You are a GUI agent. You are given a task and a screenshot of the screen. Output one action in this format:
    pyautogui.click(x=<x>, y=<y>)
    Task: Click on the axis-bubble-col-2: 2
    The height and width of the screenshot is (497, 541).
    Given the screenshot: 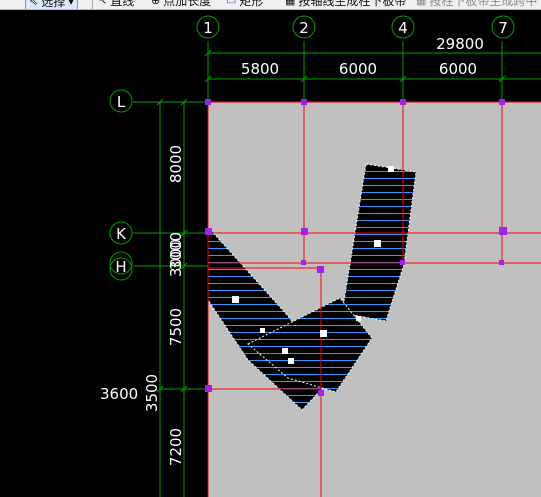 What is the action you would take?
    pyautogui.click(x=304, y=27)
    